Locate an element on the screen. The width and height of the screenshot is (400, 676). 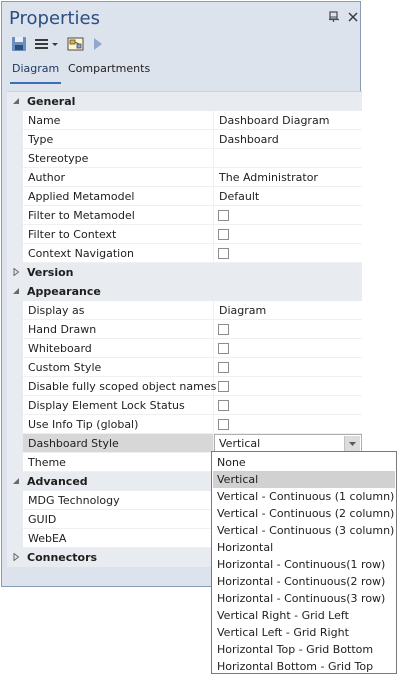
prop-author-value: The Administrator is located at coordinates (268, 177).